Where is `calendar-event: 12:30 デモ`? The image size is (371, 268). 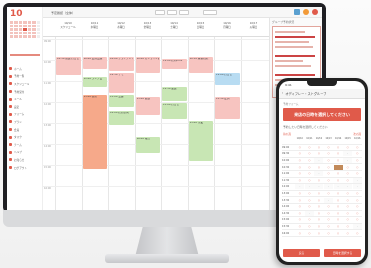
calendar-event: 12:30 デモ is located at coordinates (121, 83).